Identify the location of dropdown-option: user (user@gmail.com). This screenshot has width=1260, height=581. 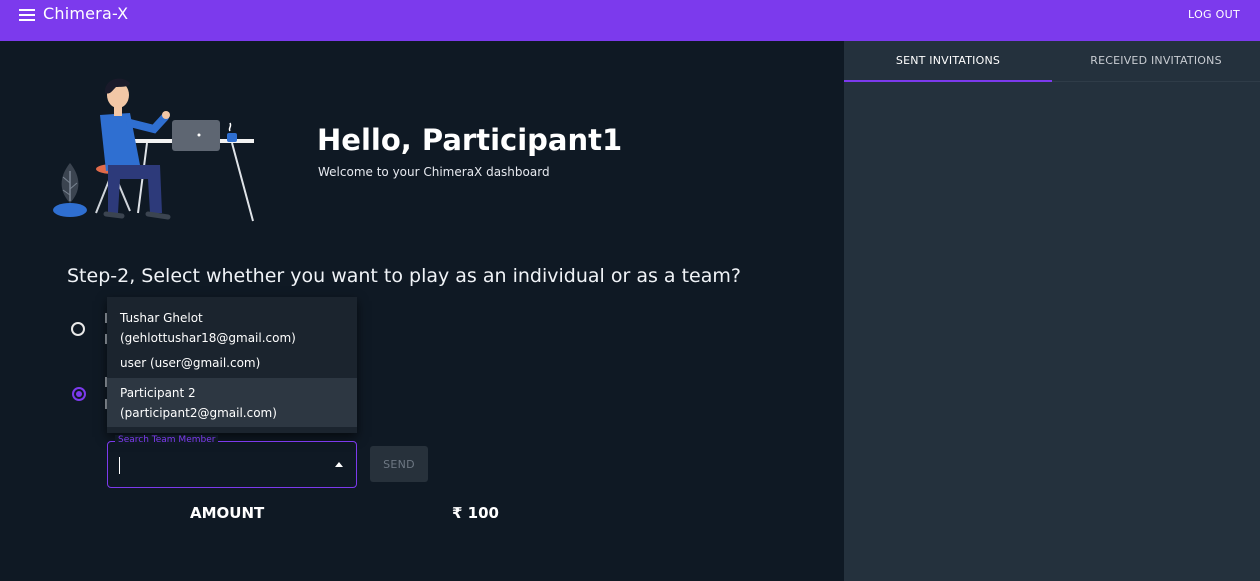
(232, 363).